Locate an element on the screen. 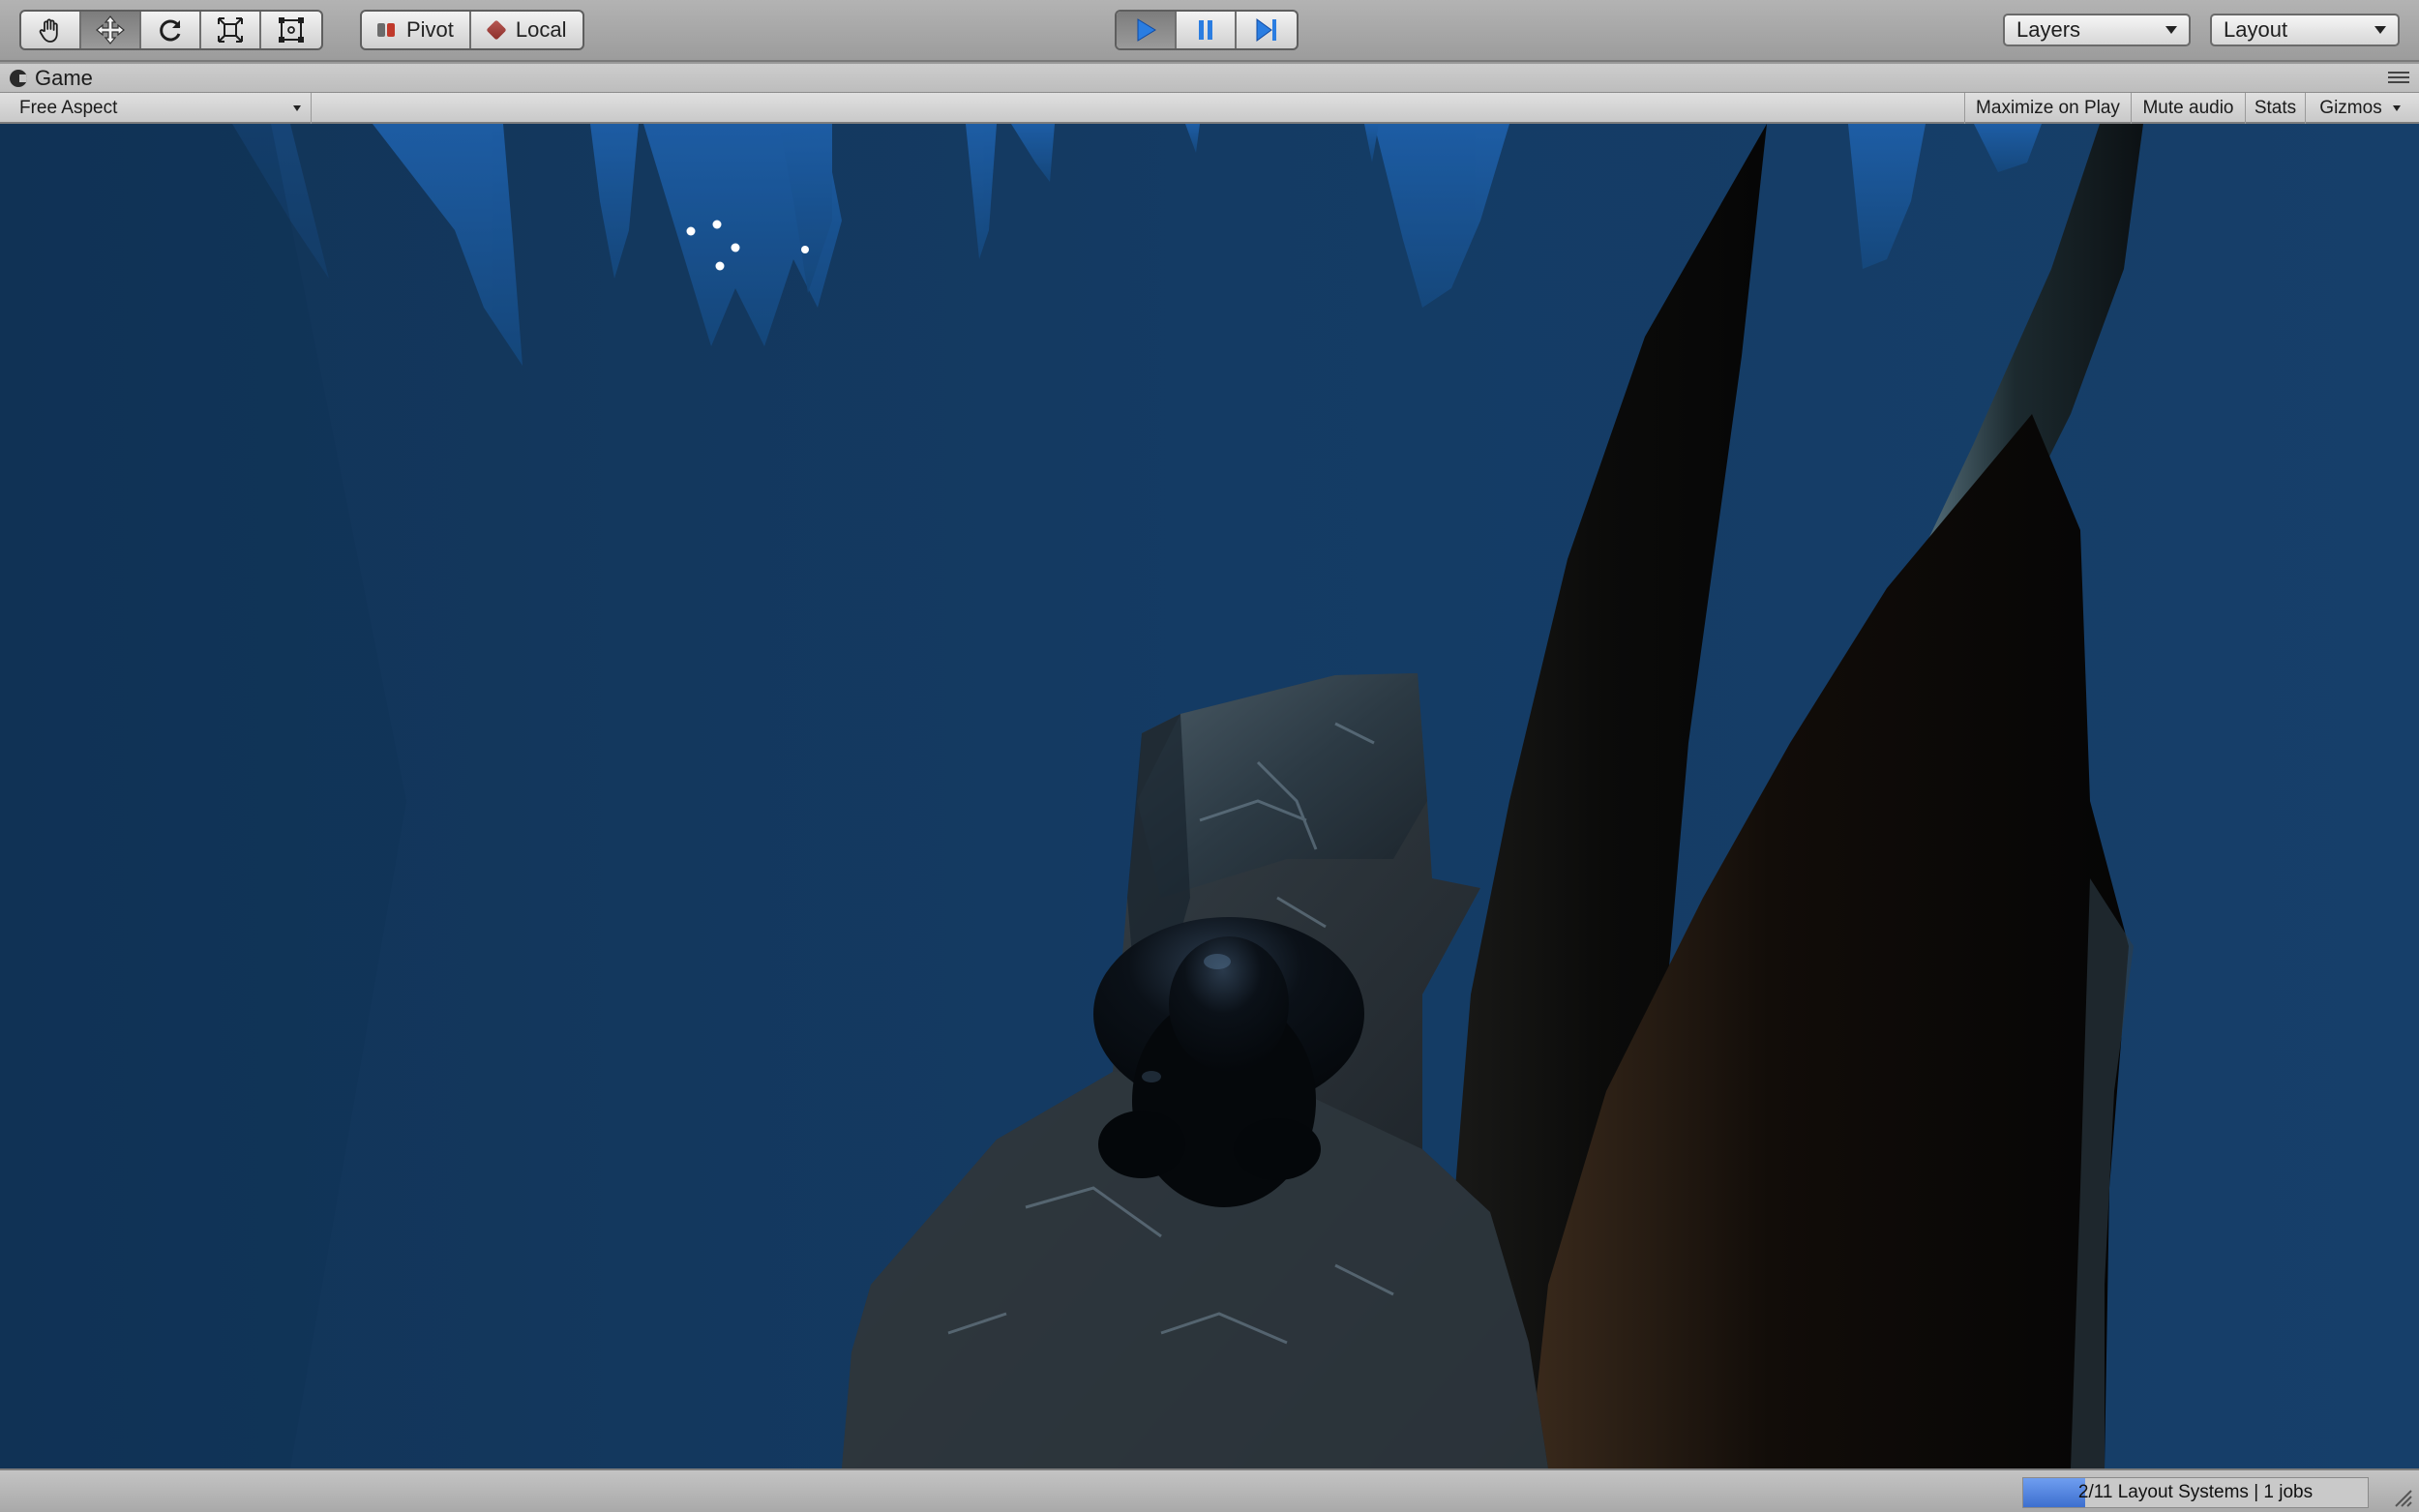 The height and width of the screenshot is (1512, 2419). maximize-label: Maximize on Play is located at coordinates (2048, 108).